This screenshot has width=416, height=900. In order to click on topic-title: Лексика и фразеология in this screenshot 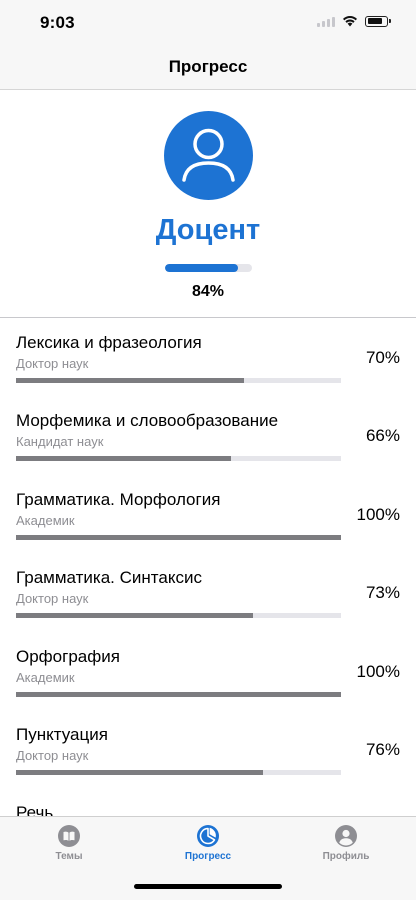, I will do `click(109, 342)`.